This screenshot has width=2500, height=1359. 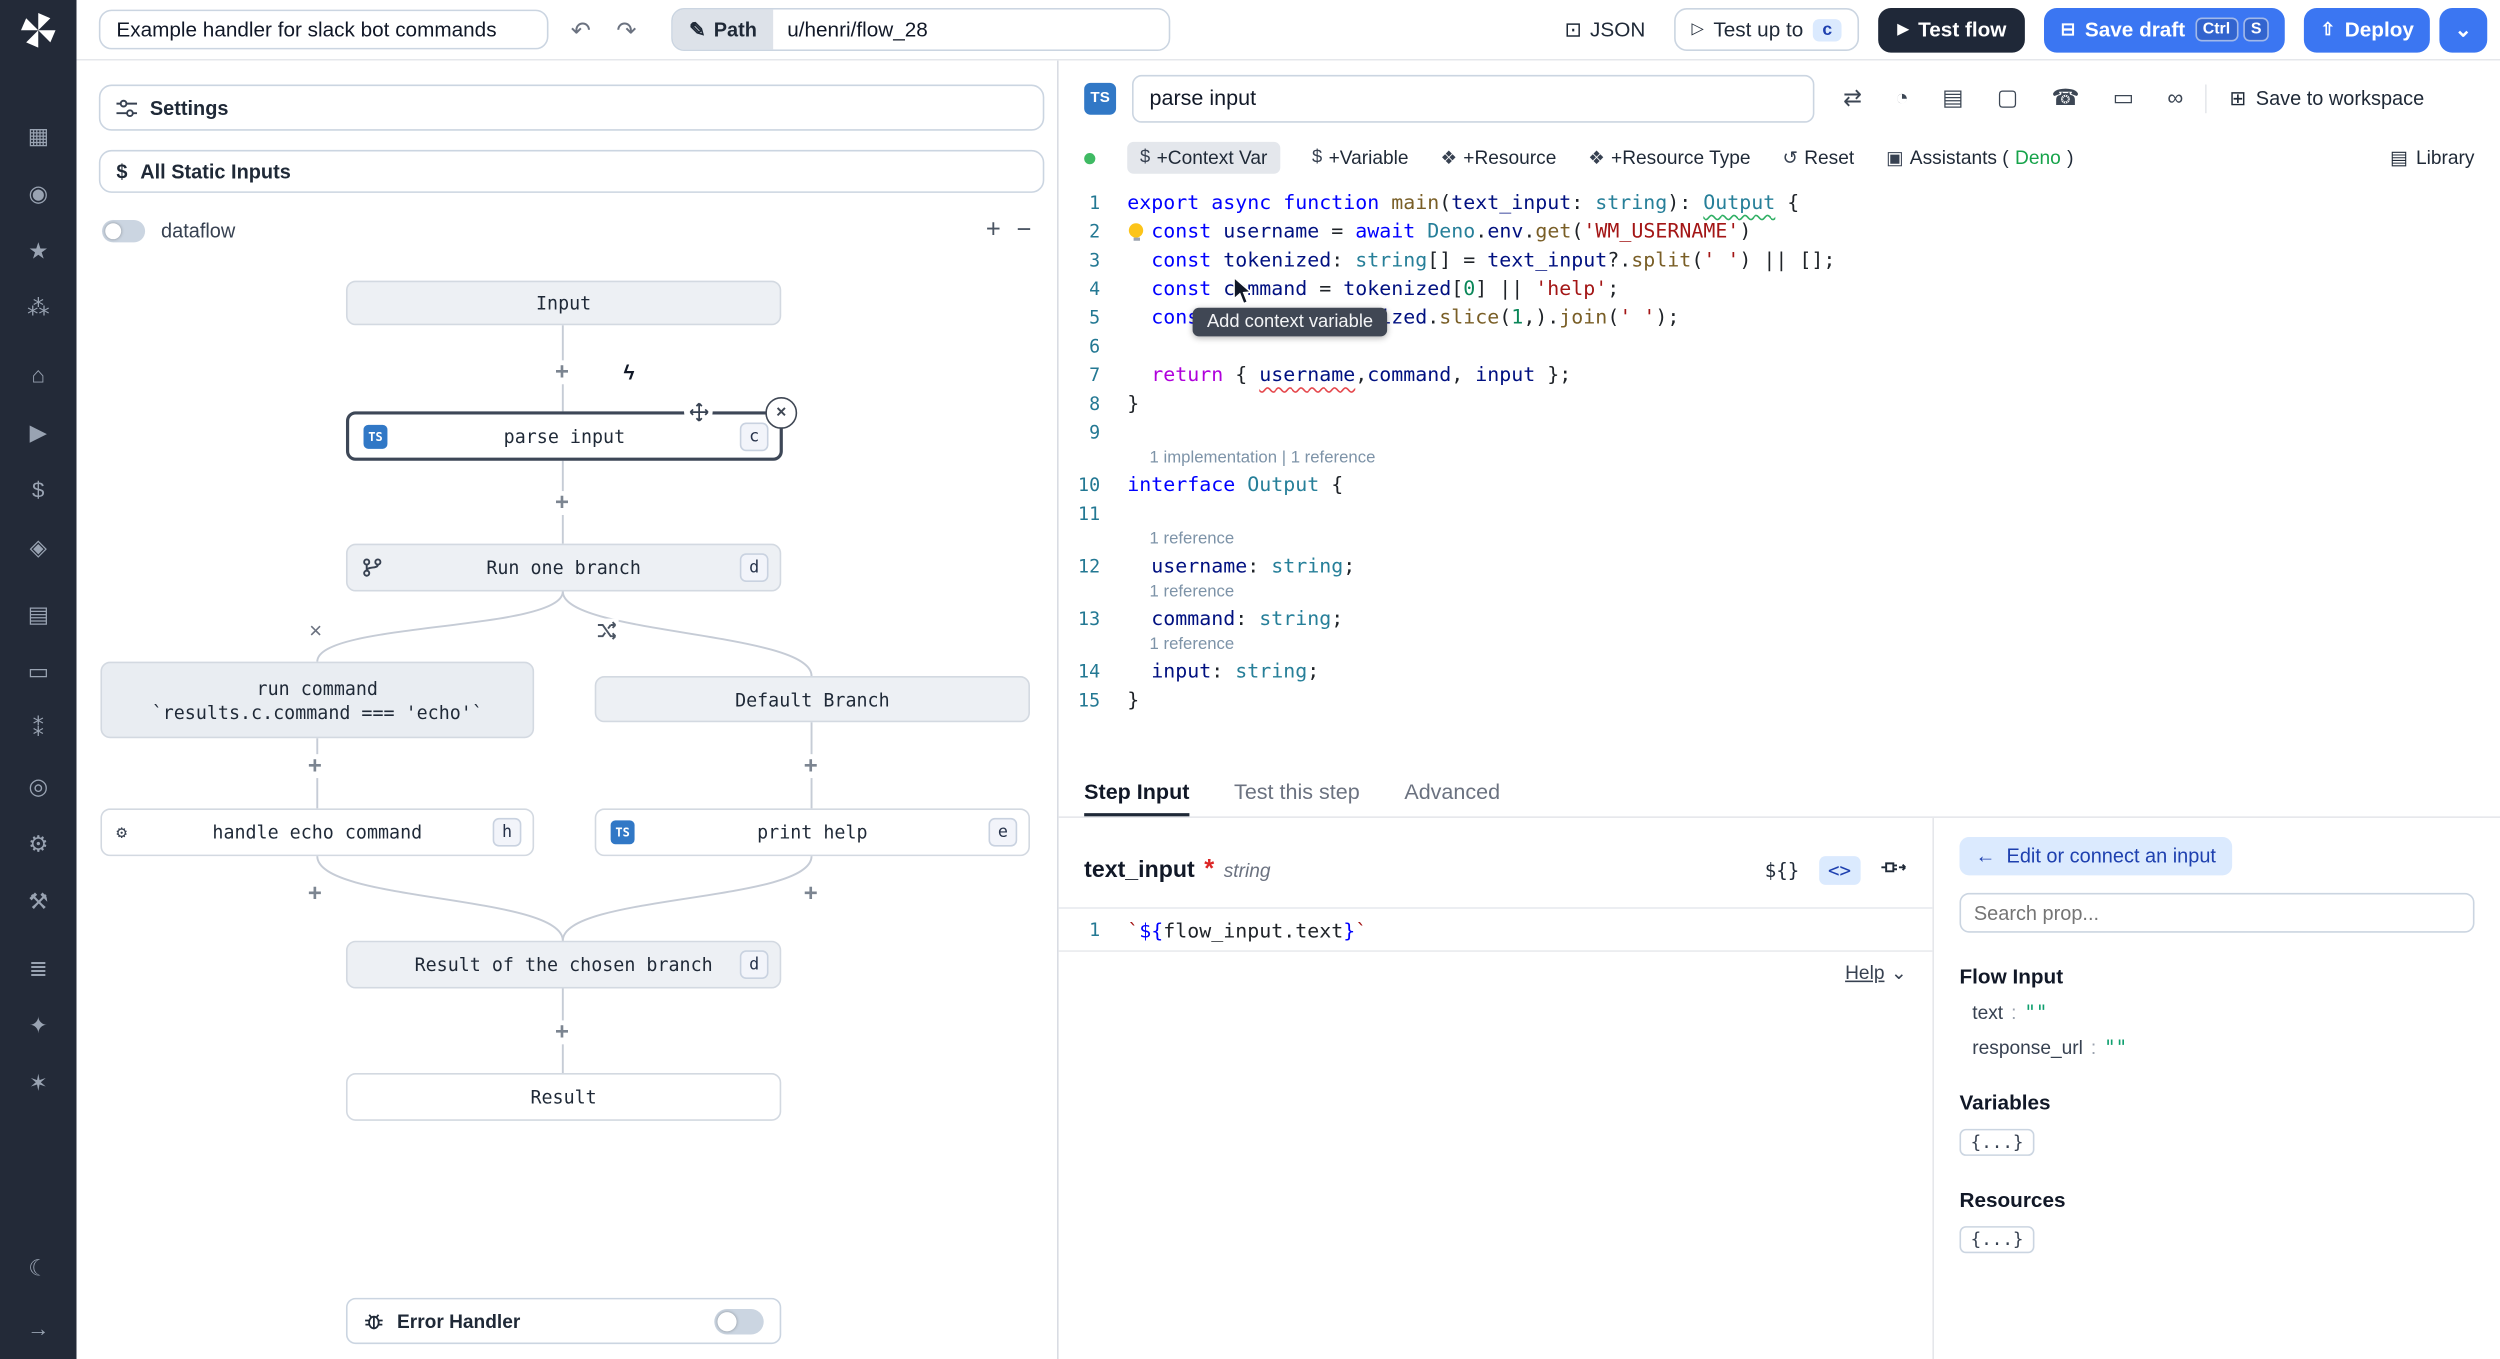 What do you see at coordinates (563, 1321) in the screenshot?
I see `error-handler-row: Error Handler` at bounding box center [563, 1321].